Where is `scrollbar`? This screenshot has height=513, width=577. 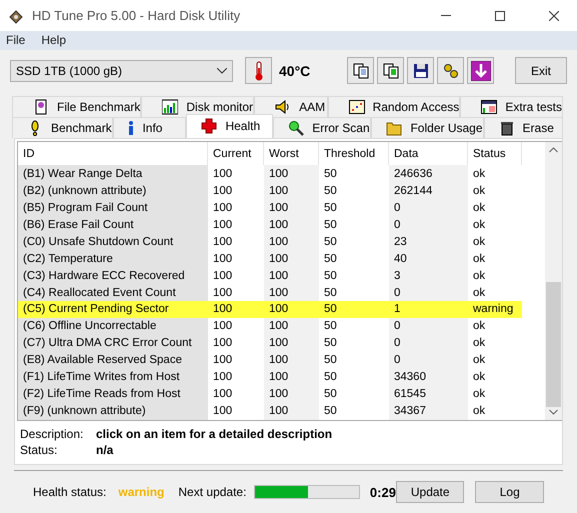
scrollbar is located at coordinates (553, 281).